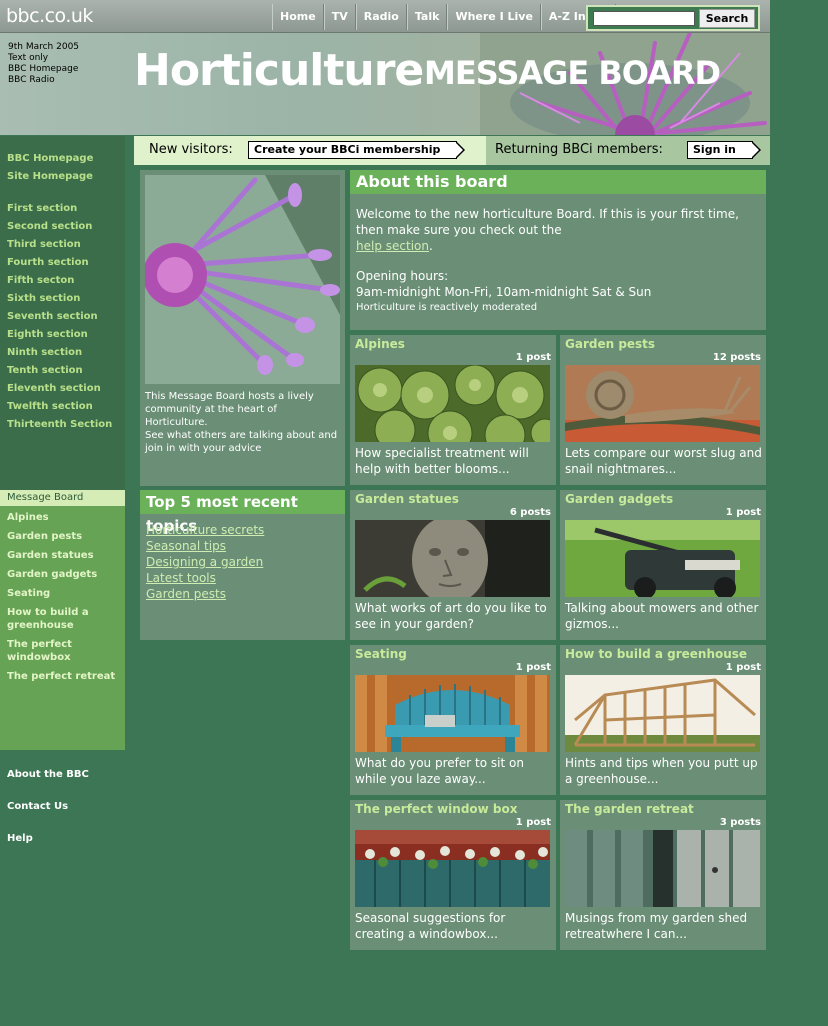  I want to click on sidebar-bbc-homepage: BBC Homepage, so click(62, 159).